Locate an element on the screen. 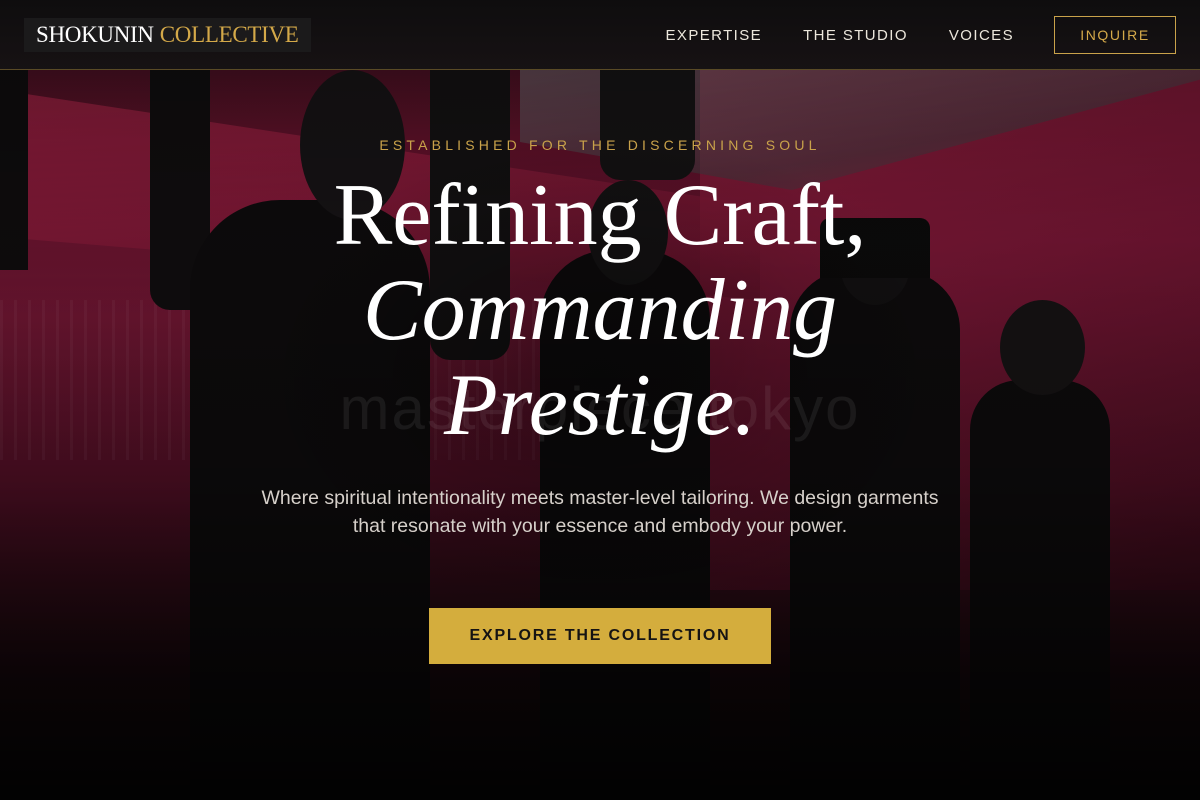  brand-name-primary: SHOKUNIN is located at coordinates (95, 34).